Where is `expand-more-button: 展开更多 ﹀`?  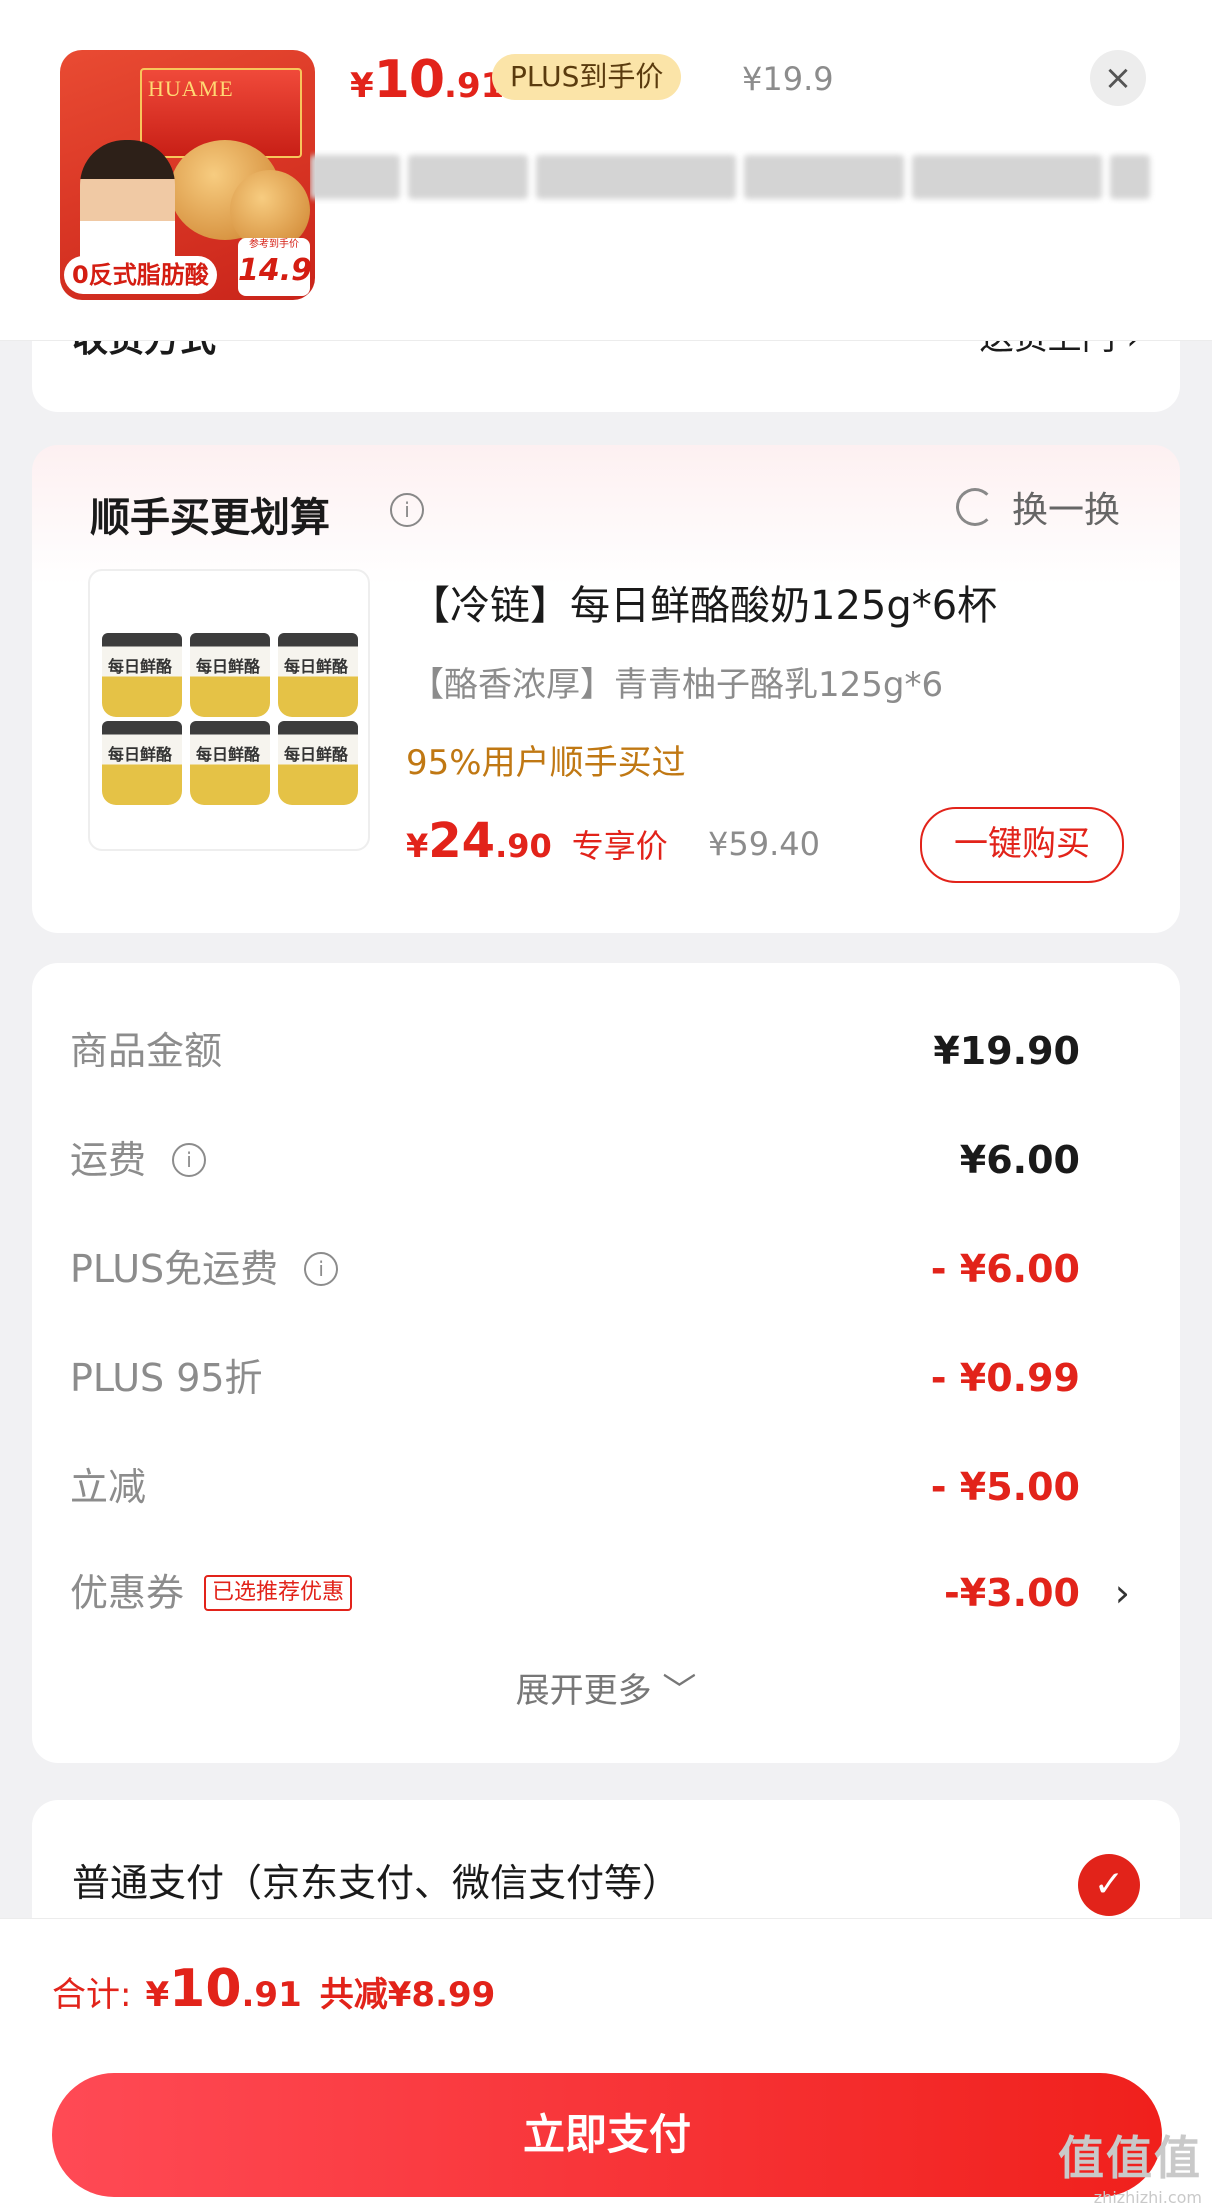 expand-more-button: 展开更多 ﹀ is located at coordinates (606, 1687).